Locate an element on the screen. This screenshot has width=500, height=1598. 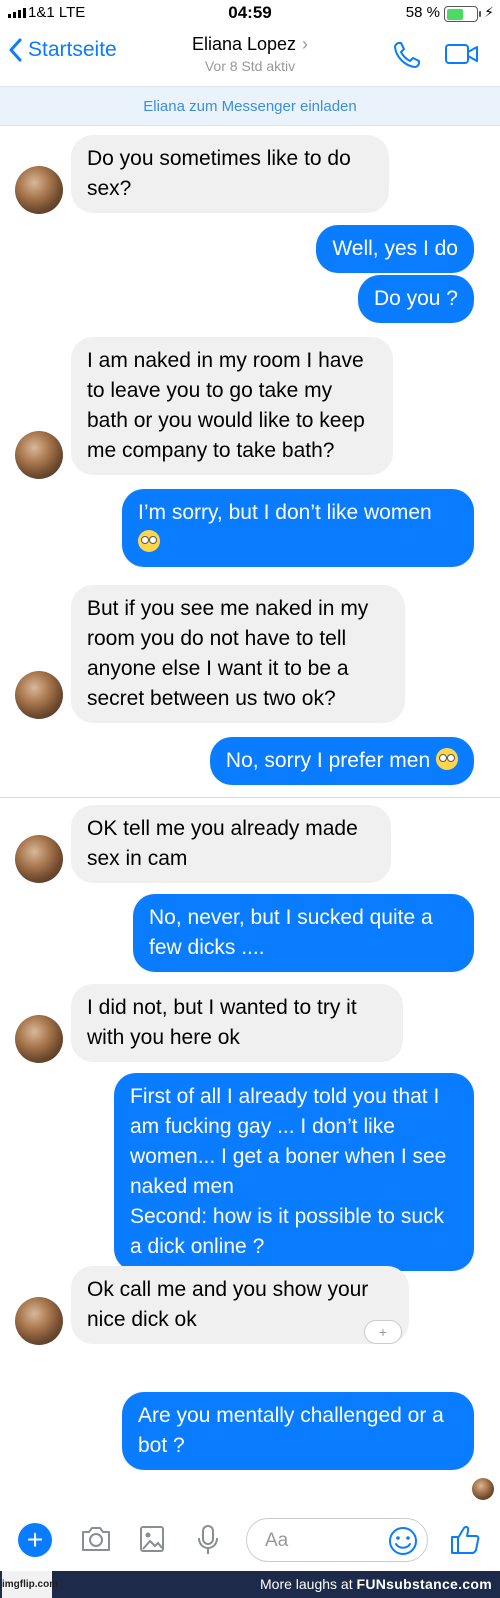
message-input is located at coordinates (315, 1541).